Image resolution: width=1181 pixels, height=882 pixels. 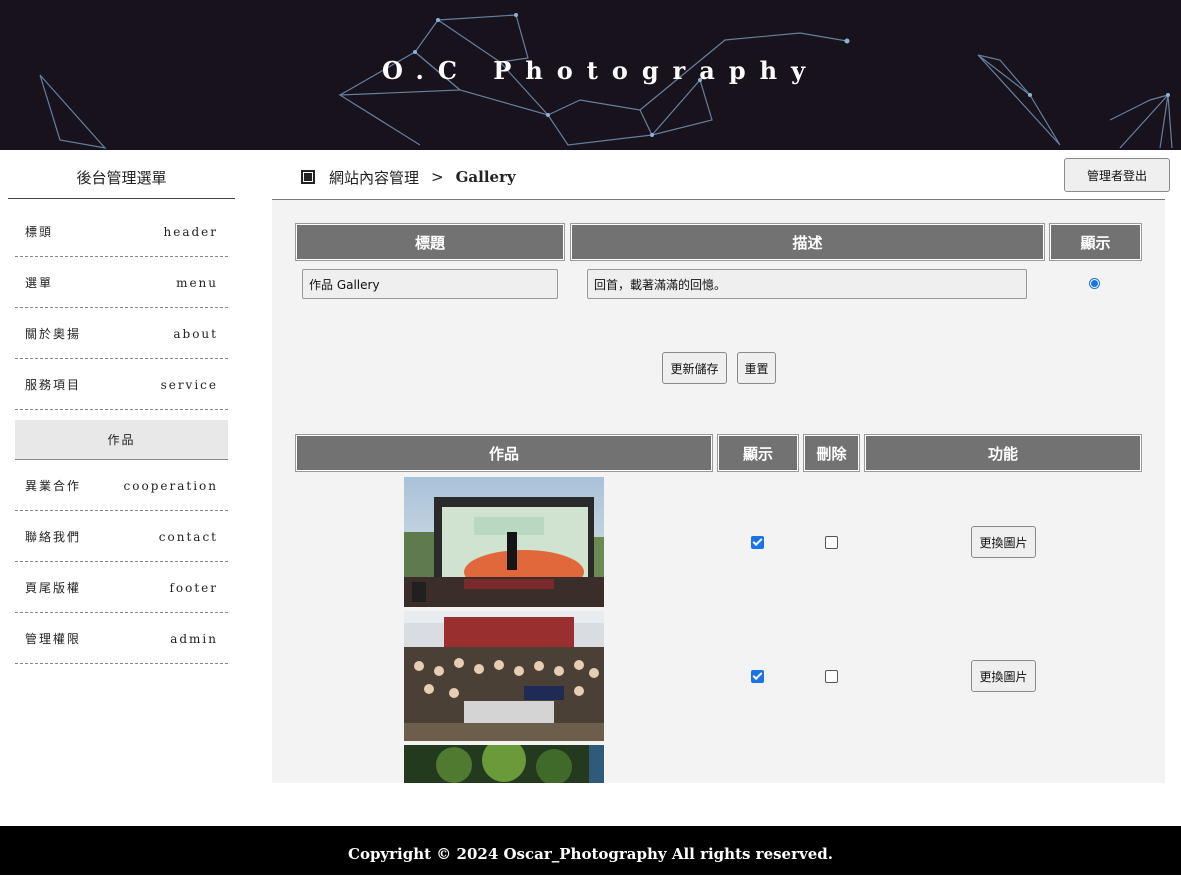 What do you see at coordinates (121, 537) in the screenshot?
I see `sidebar-item-contact: 聯絡我們 contact` at bounding box center [121, 537].